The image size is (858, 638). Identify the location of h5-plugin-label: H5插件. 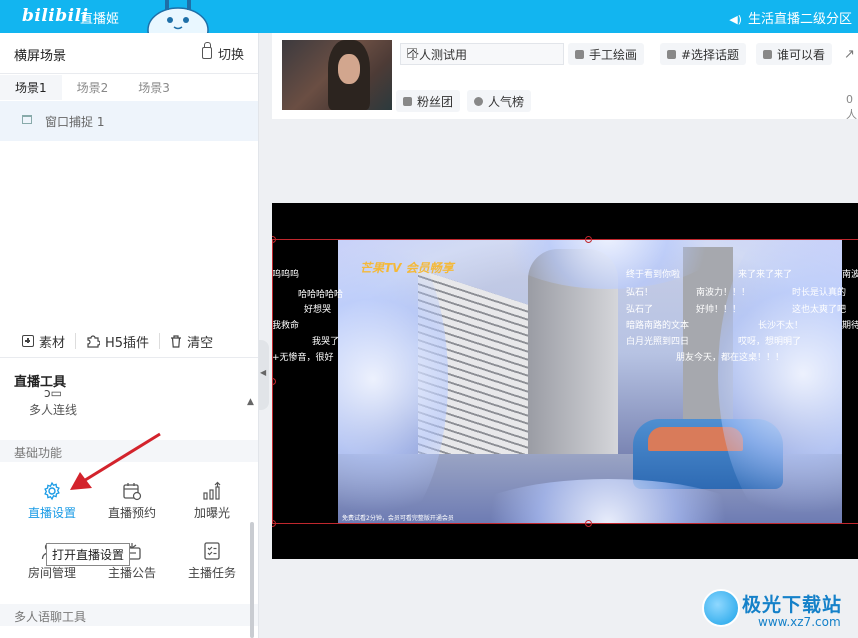
(127, 343).